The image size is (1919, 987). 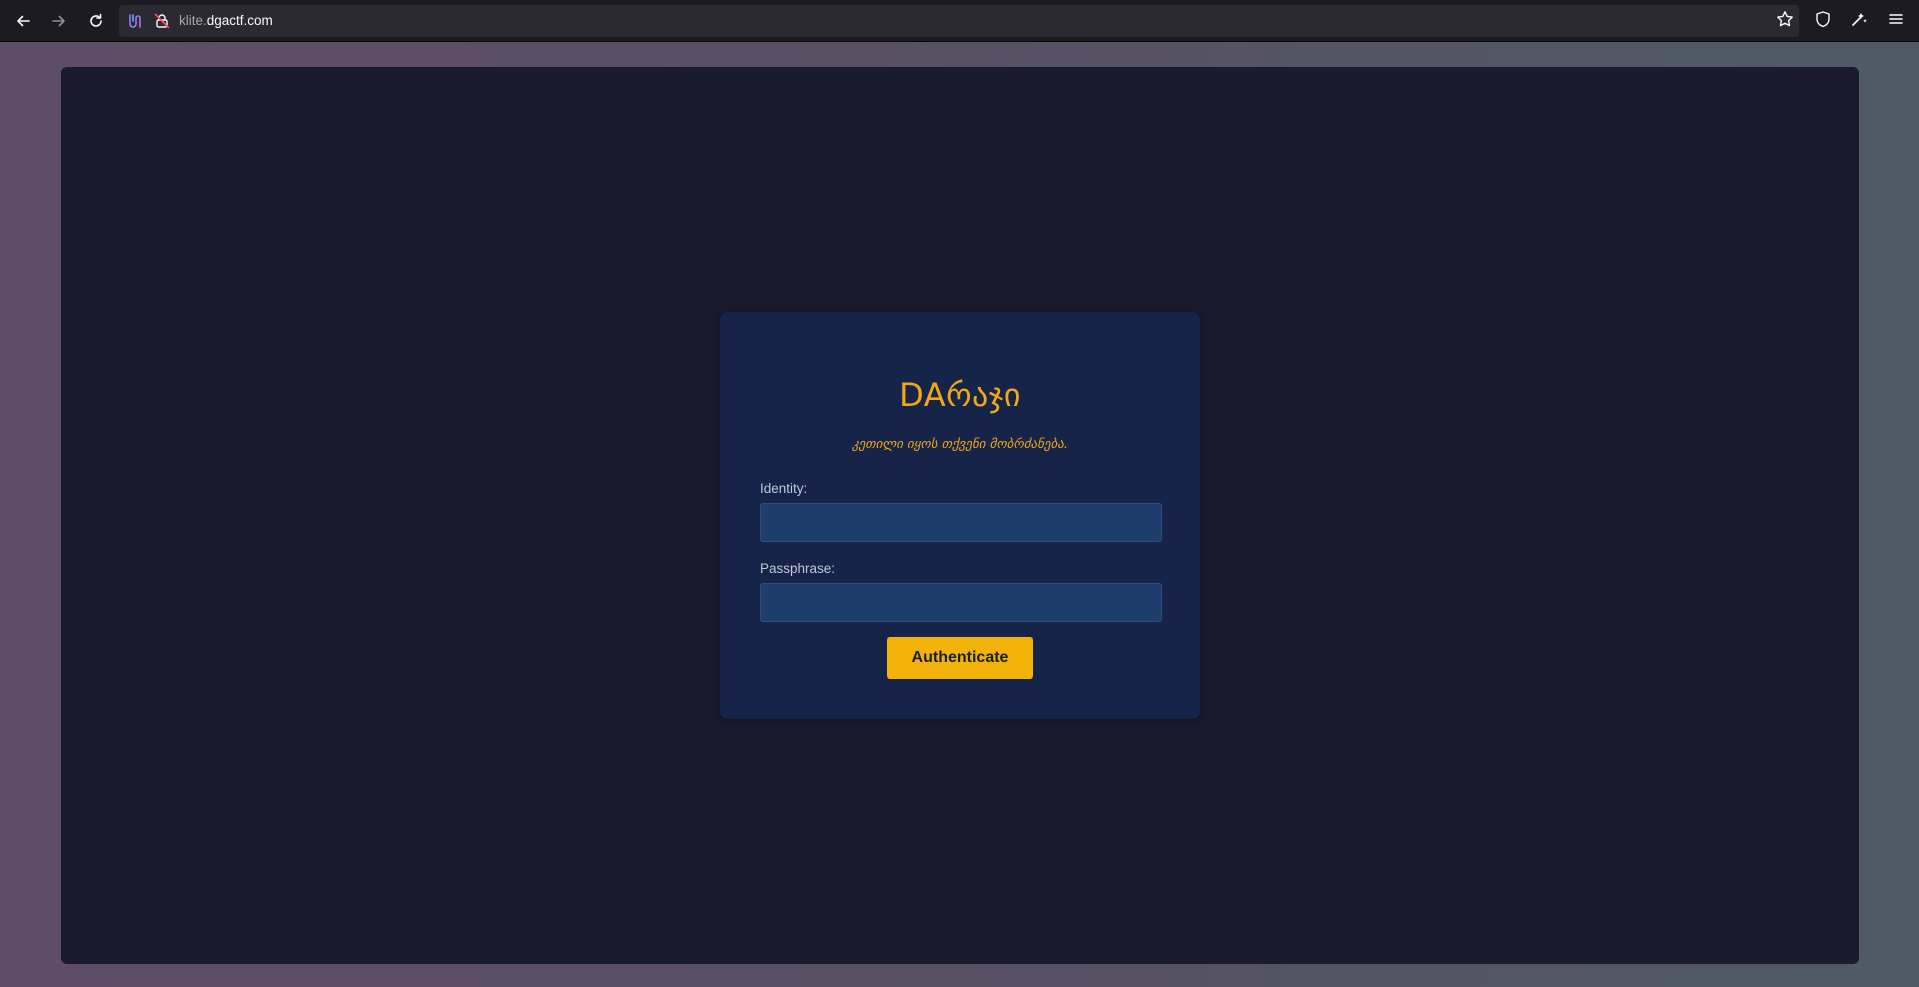 What do you see at coordinates (162, 21) in the screenshot?
I see `insecure-lock-icon` at bounding box center [162, 21].